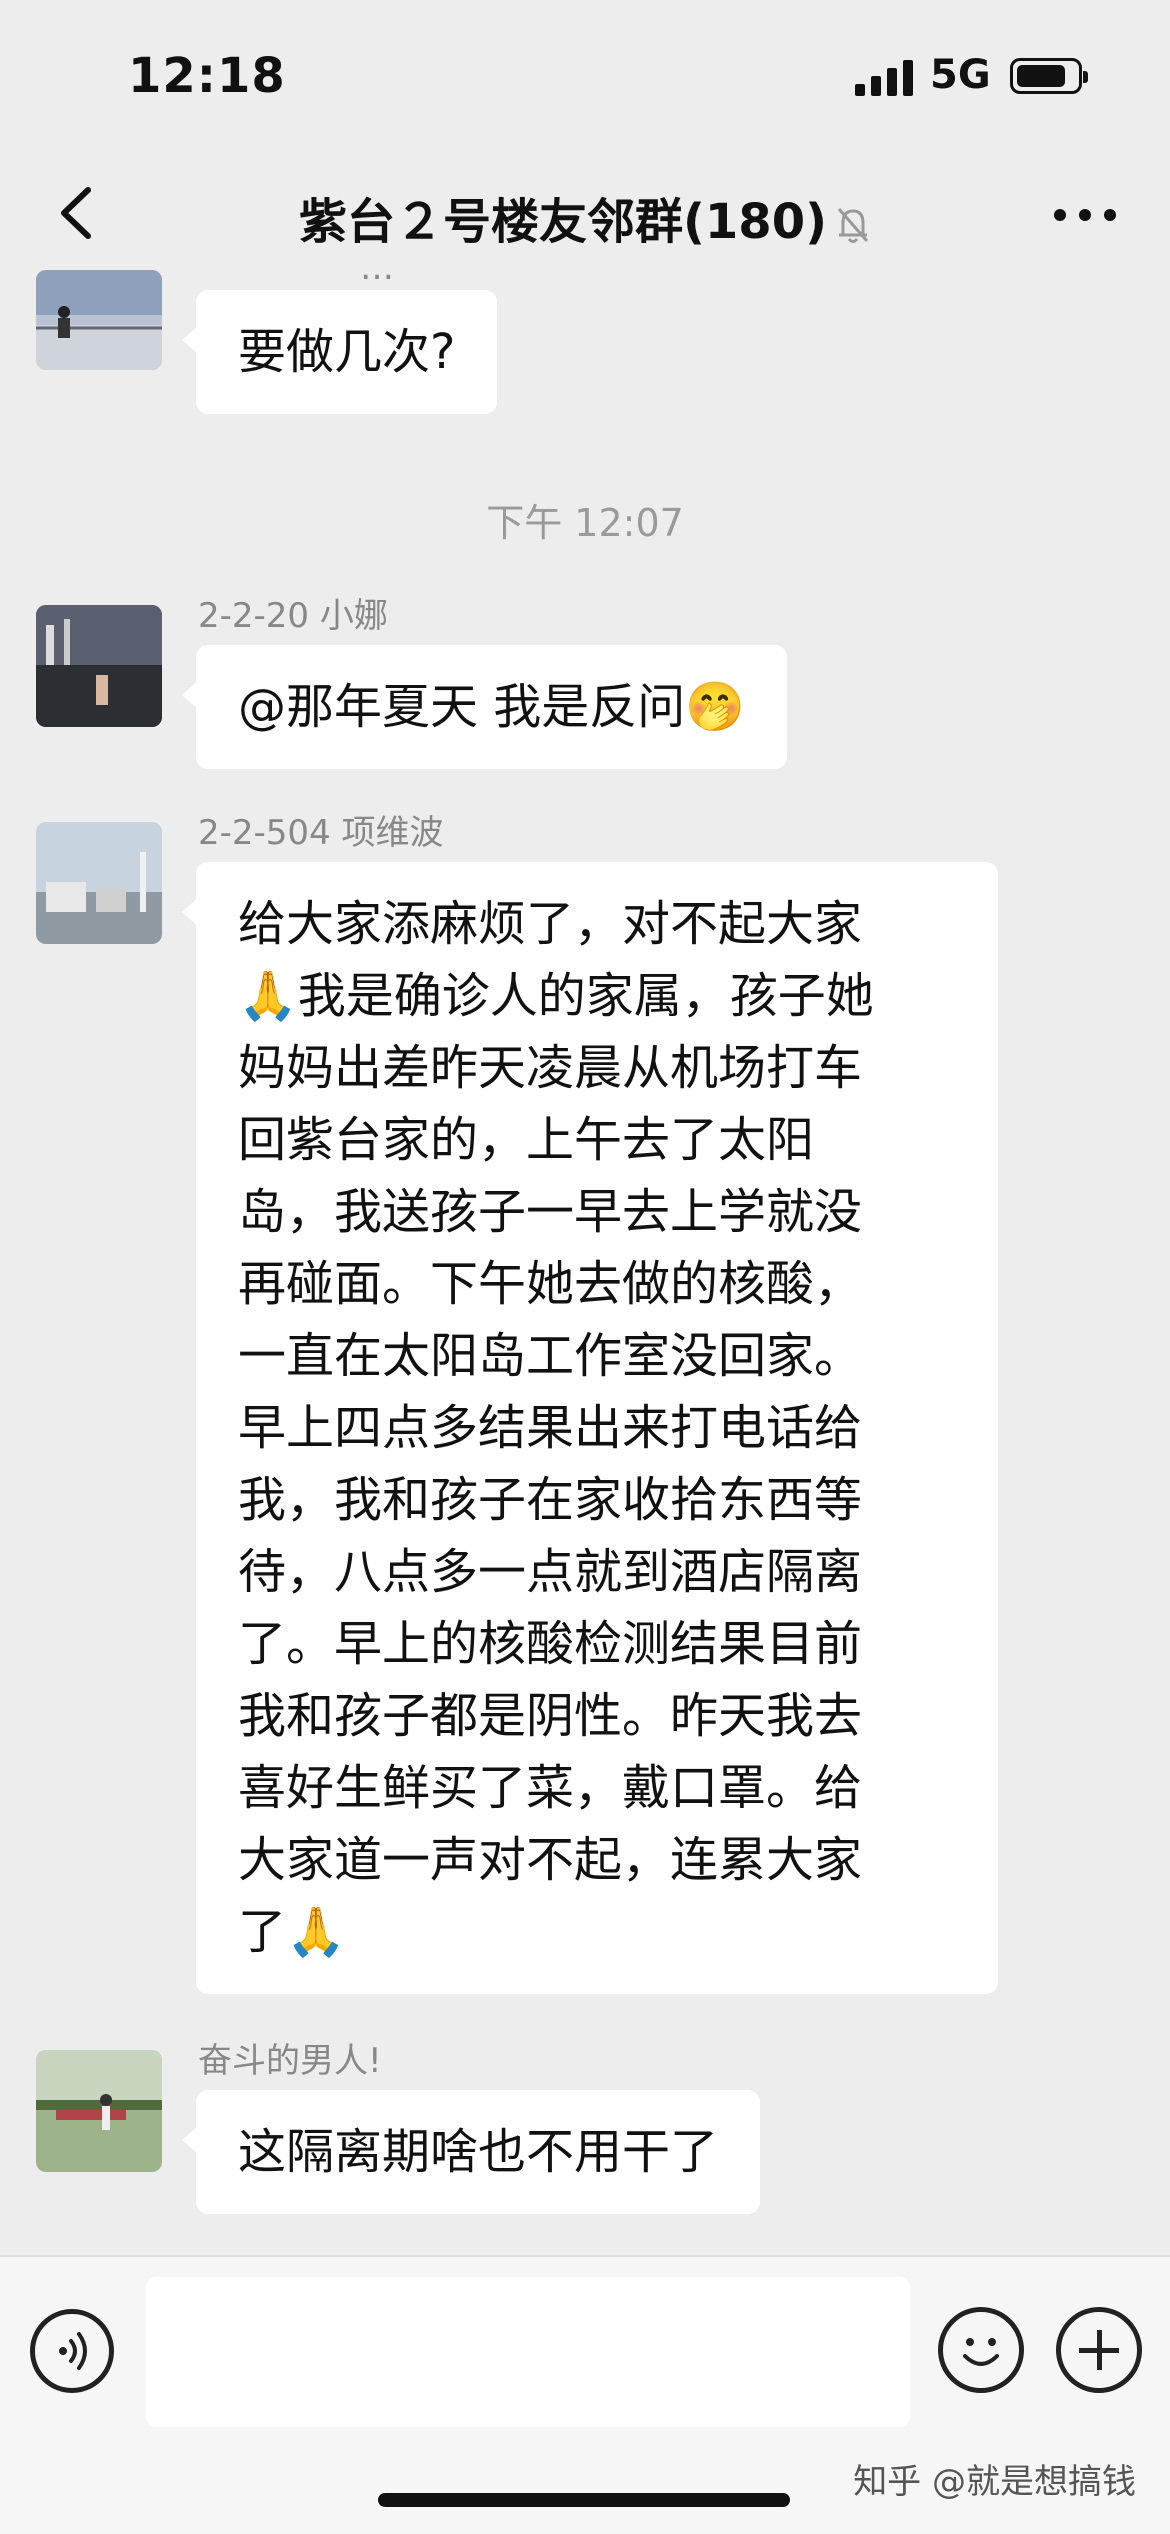  What do you see at coordinates (290, 2061) in the screenshot?
I see `sender-name: 奋斗的男人!` at bounding box center [290, 2061].